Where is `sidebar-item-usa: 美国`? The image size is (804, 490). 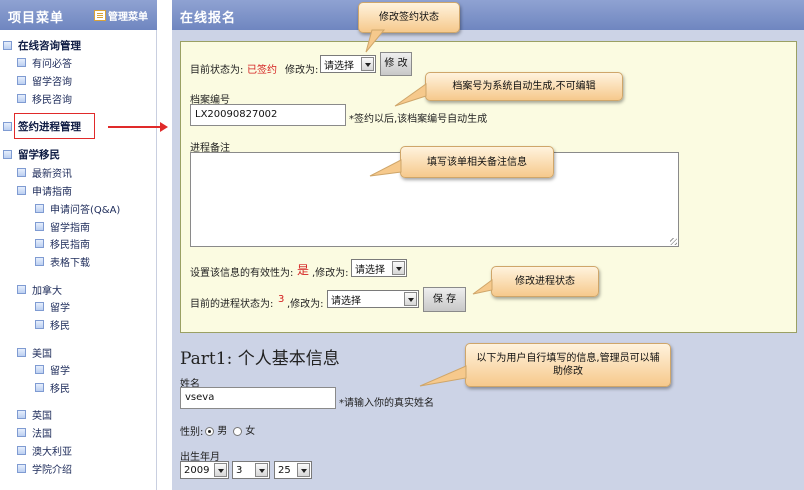
sidebar-item-usa: 美国 is located at coordinates (34, 352).